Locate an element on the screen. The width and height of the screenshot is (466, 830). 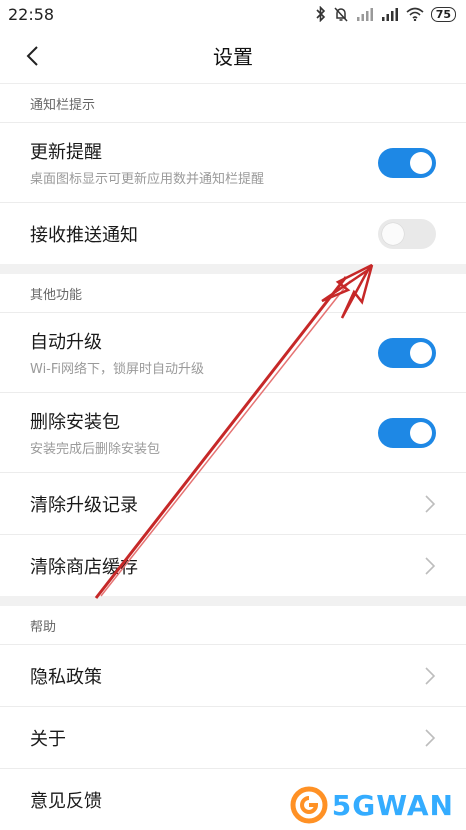
watermark: 5GWAN is located at coordinates (372, 805).